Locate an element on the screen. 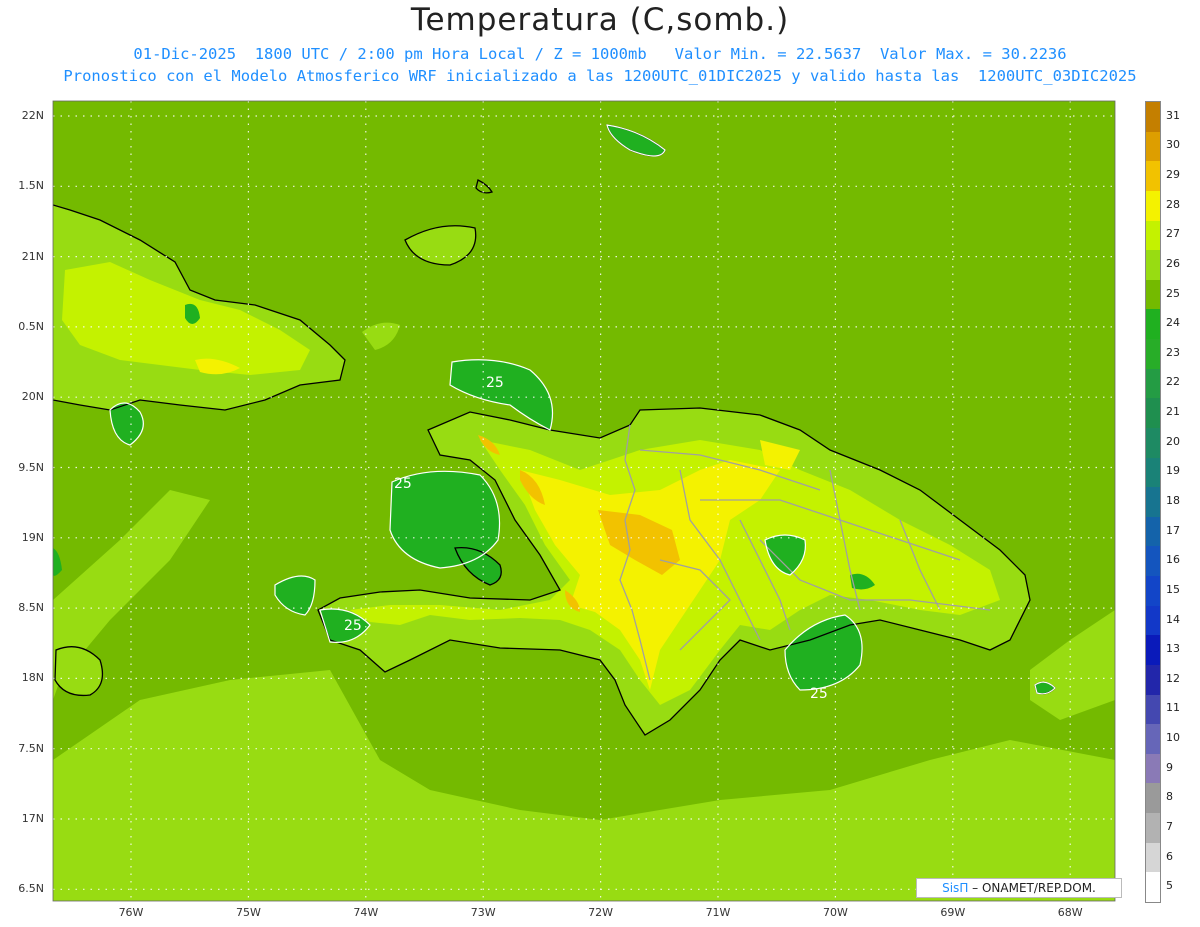  colorbar-label: 29 is located at coordinates (1173, 175).